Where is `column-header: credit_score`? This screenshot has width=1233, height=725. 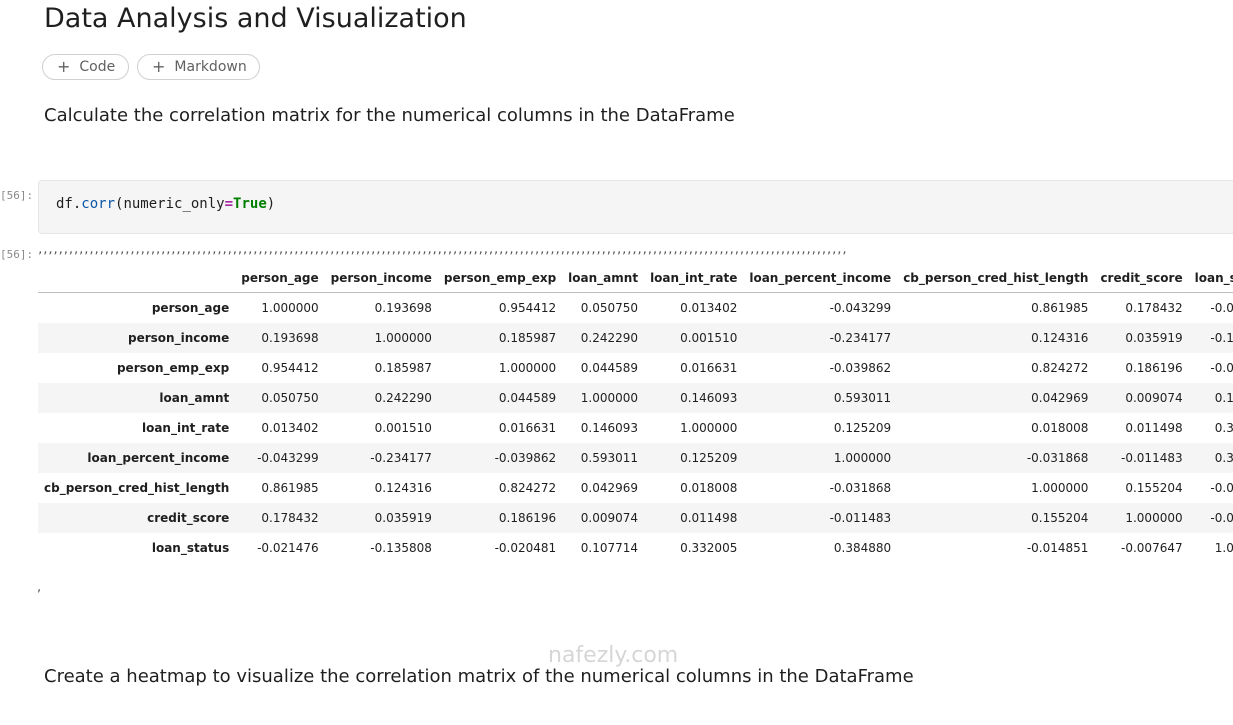 column-header: credit_score is located at coordinates (1141, 278).